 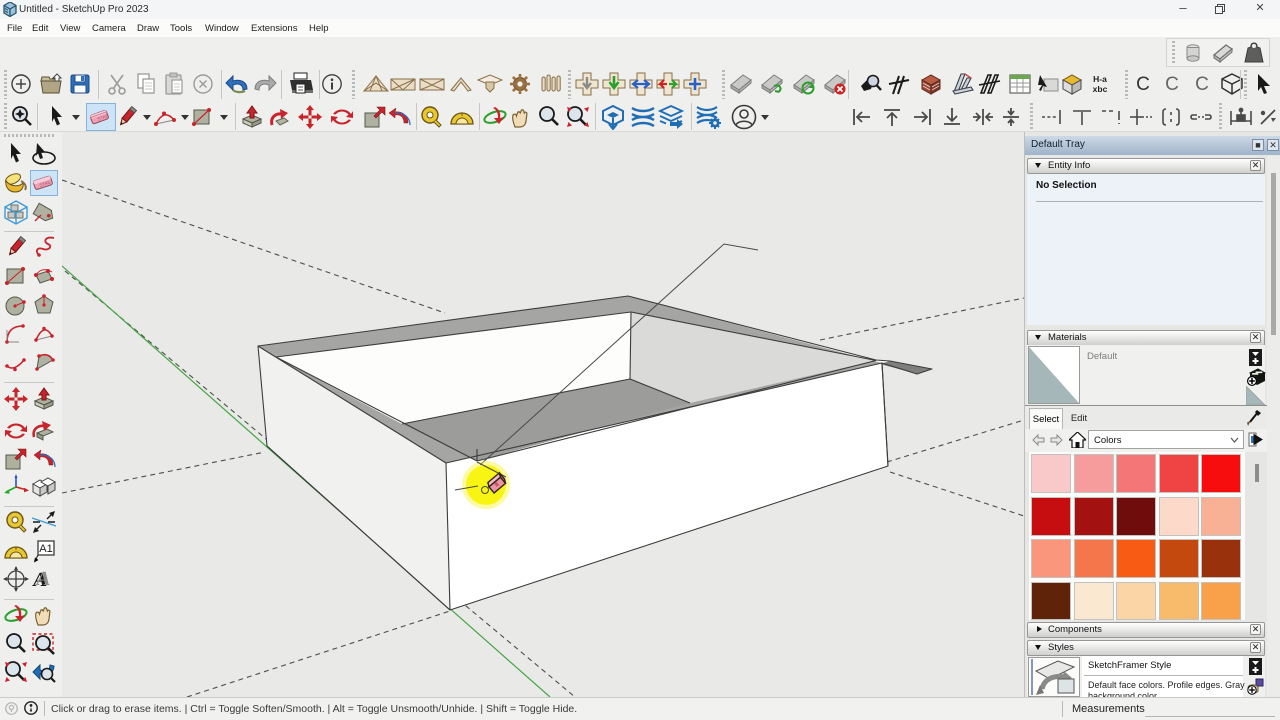 I want to click on svg-text: A1, so click(x=45, y=549).